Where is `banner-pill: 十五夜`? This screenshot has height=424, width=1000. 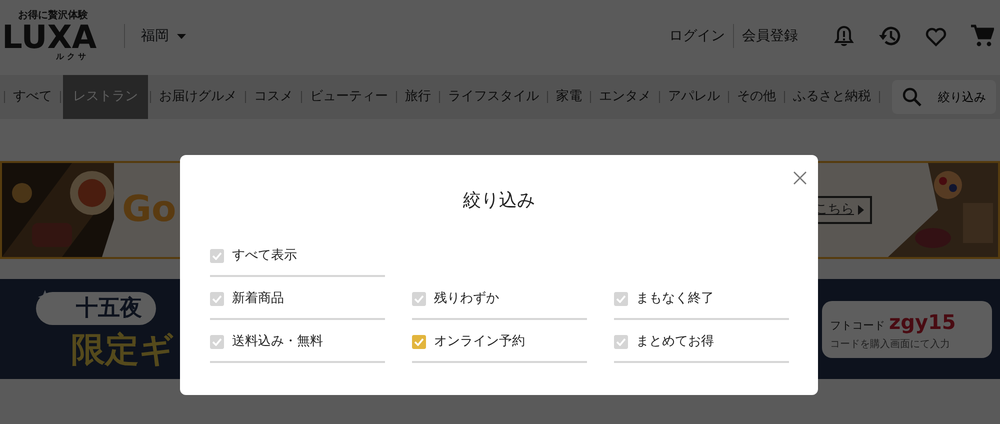
banner-pill: 十五夜 is located at coordinates (96, 308).